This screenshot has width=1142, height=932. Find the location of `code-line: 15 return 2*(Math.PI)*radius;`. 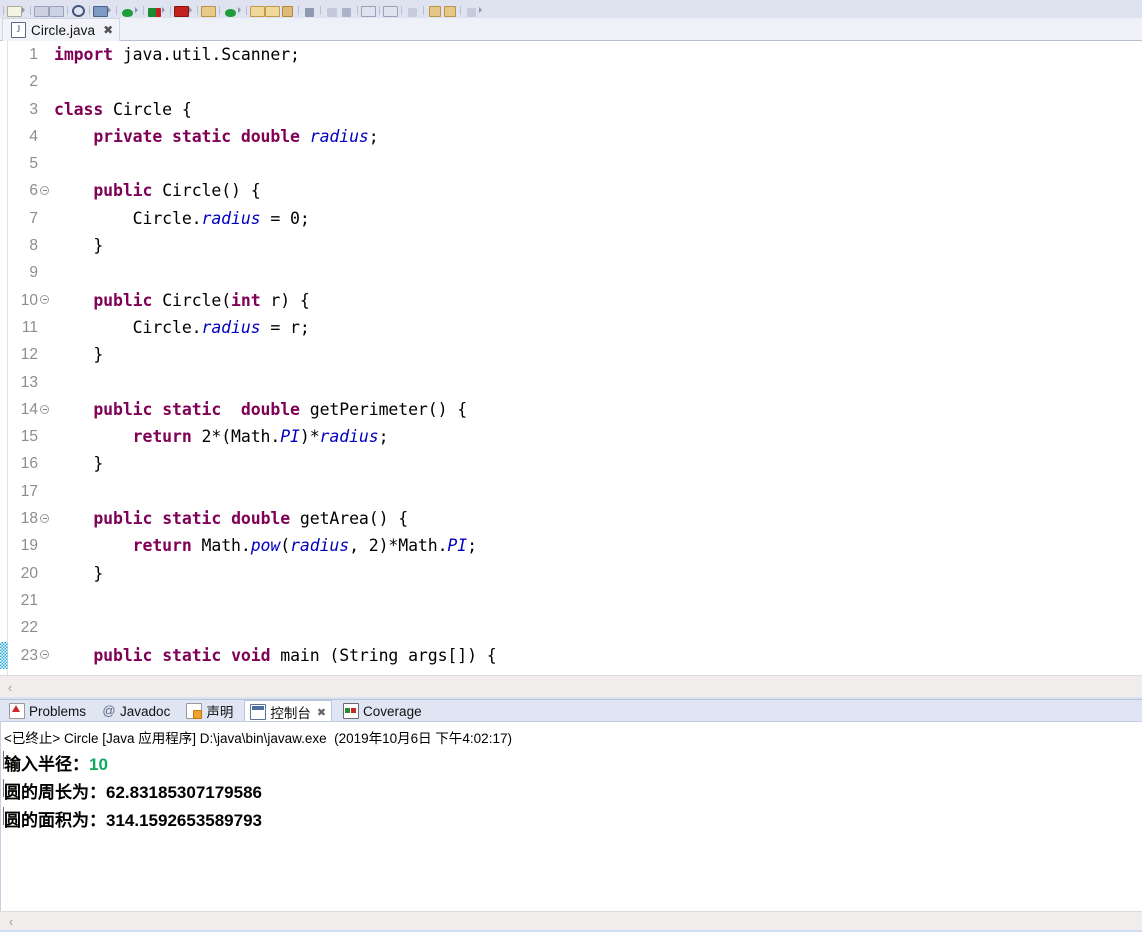

code-line: 15 return 2*(Math.PI)*radius; is located at coordinates (571, 436).